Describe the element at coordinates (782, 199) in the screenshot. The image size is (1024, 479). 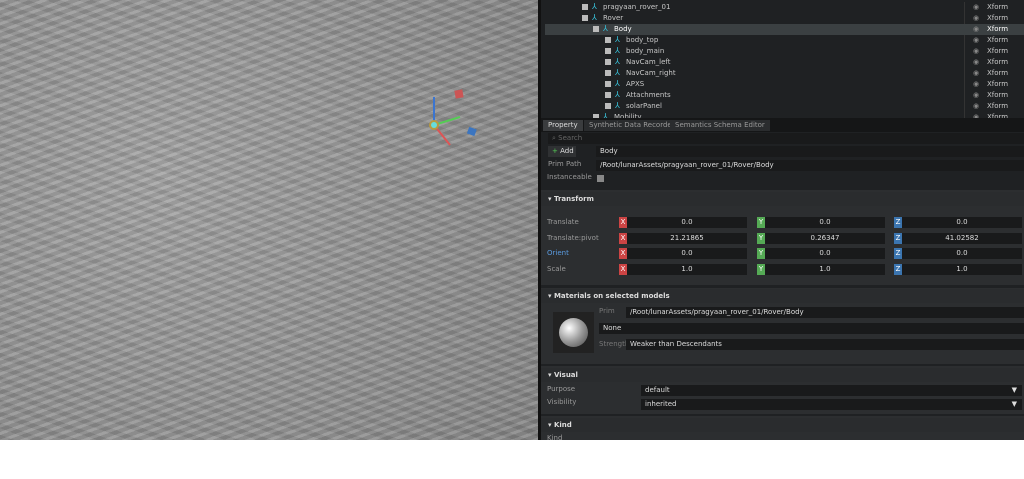
I see `transform-header: ▾ Transform` at that location.